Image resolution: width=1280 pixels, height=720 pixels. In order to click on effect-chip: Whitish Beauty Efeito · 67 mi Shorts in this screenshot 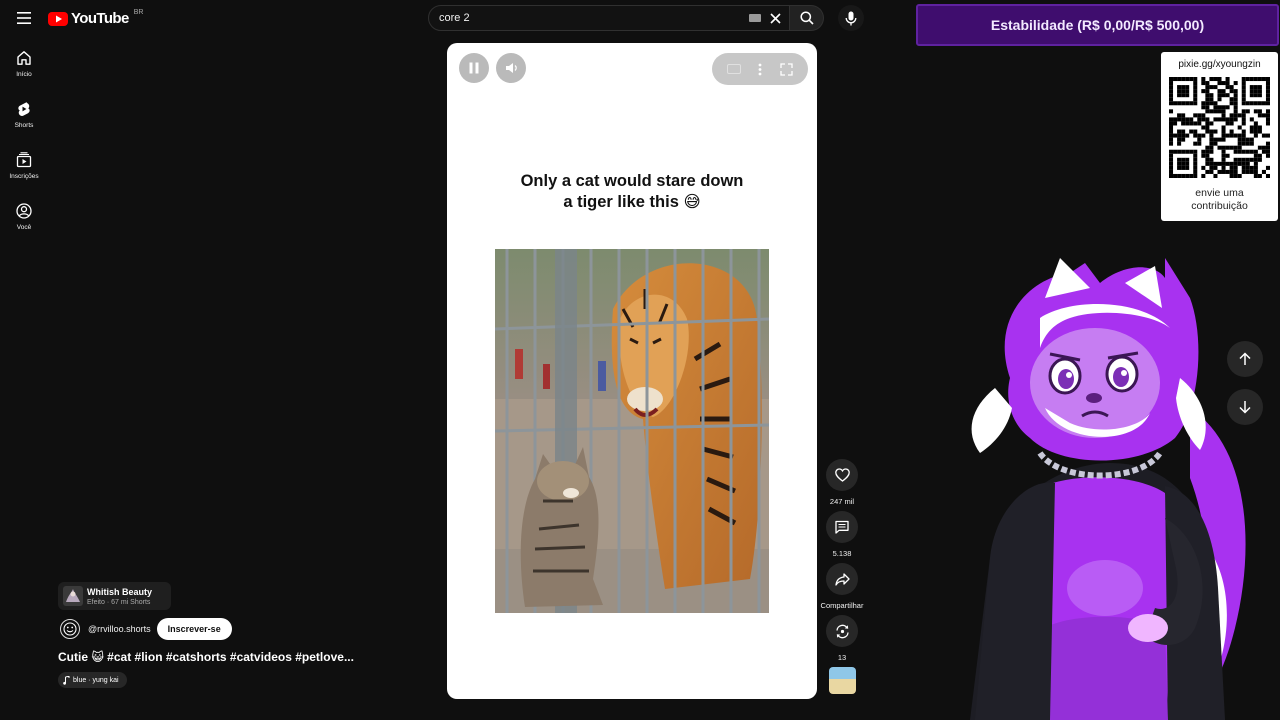, I will do `click(114, 596)`.